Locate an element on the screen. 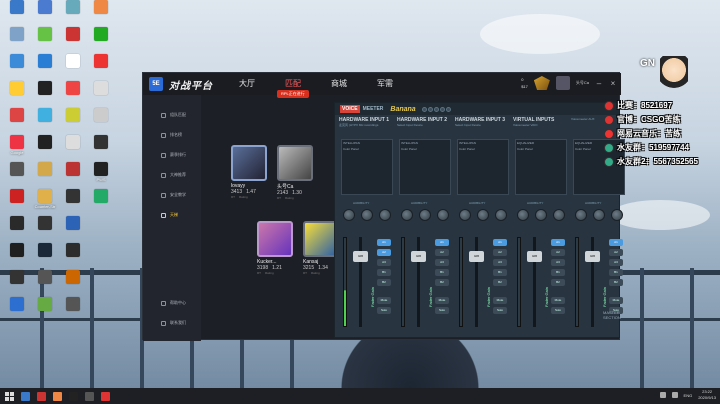  sidebar-item-team-match: 组队匹配 is located at coordinates (172, 115).